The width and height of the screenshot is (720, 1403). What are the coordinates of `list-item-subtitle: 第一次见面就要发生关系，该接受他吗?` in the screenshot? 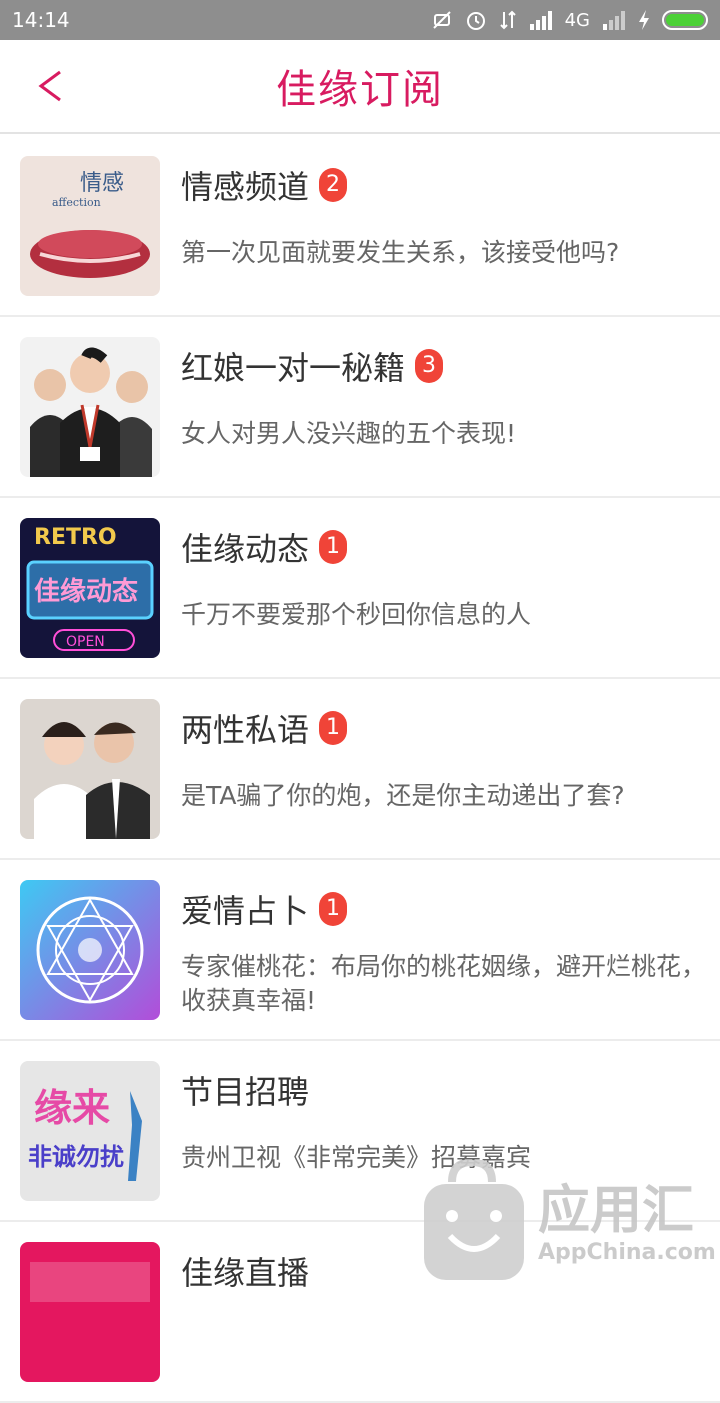 It's located at (400, 252).